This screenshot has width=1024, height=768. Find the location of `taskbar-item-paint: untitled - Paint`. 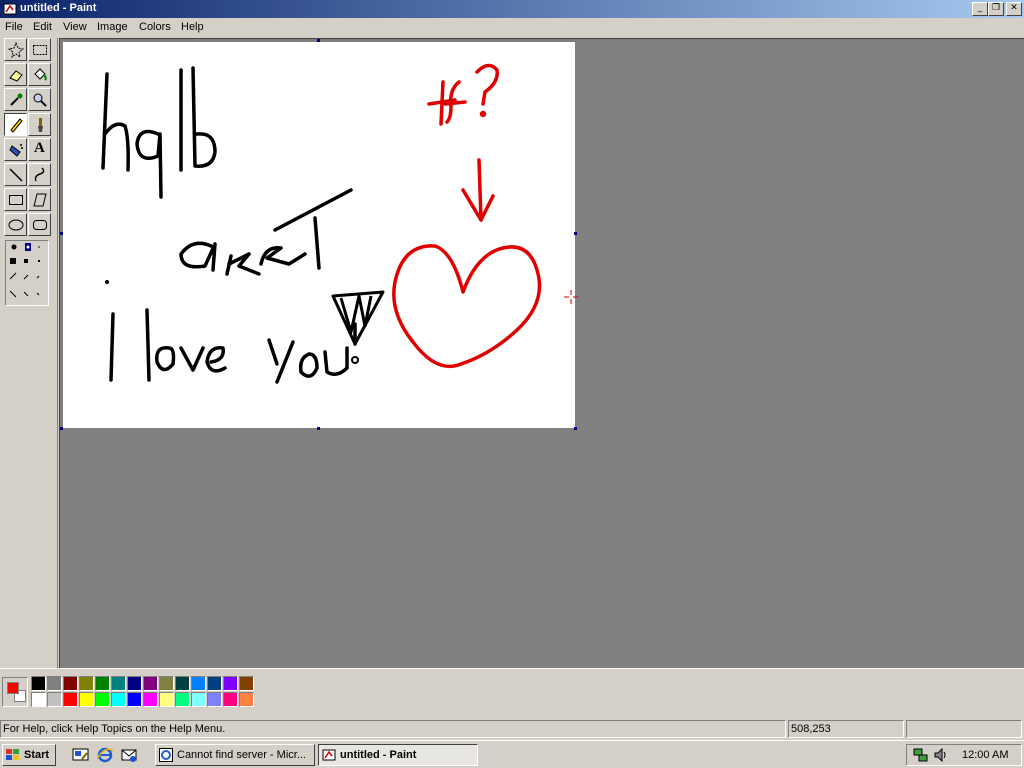

taskbar-item-paint: untitled - Paint is located at coordinates (398, 755).